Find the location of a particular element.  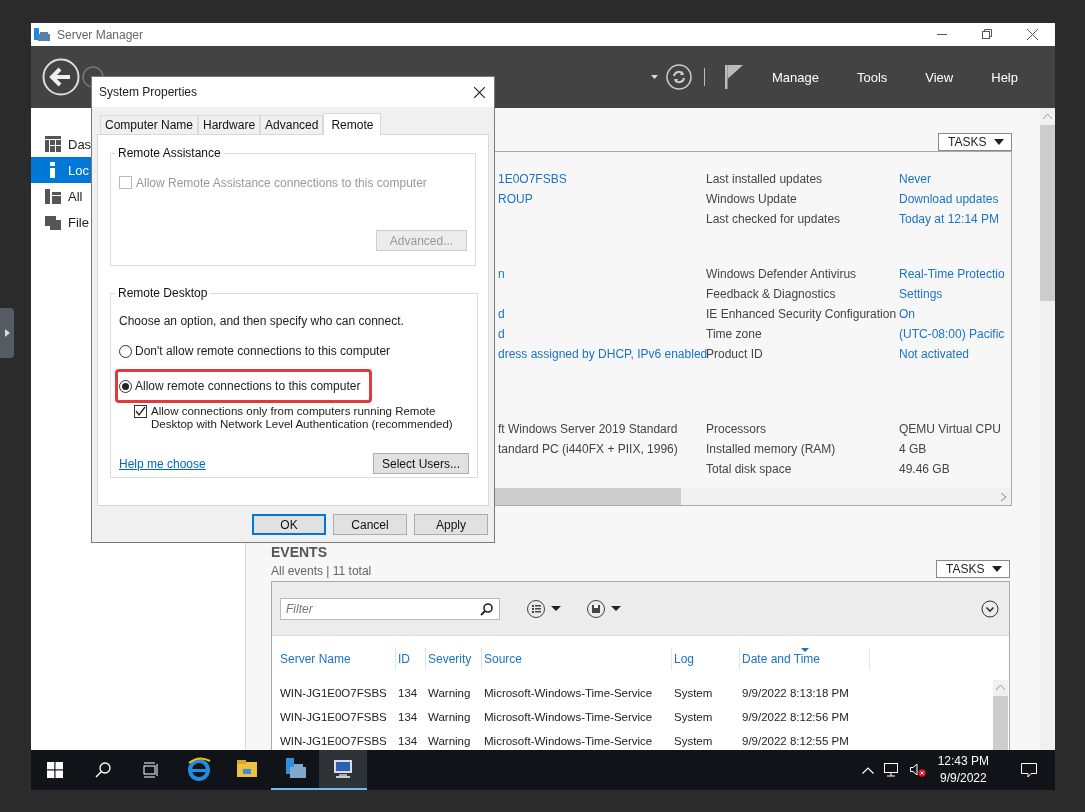

table-cell-text: 9/9/2022 8:13:18 PM is located at coordinates (795, 693).